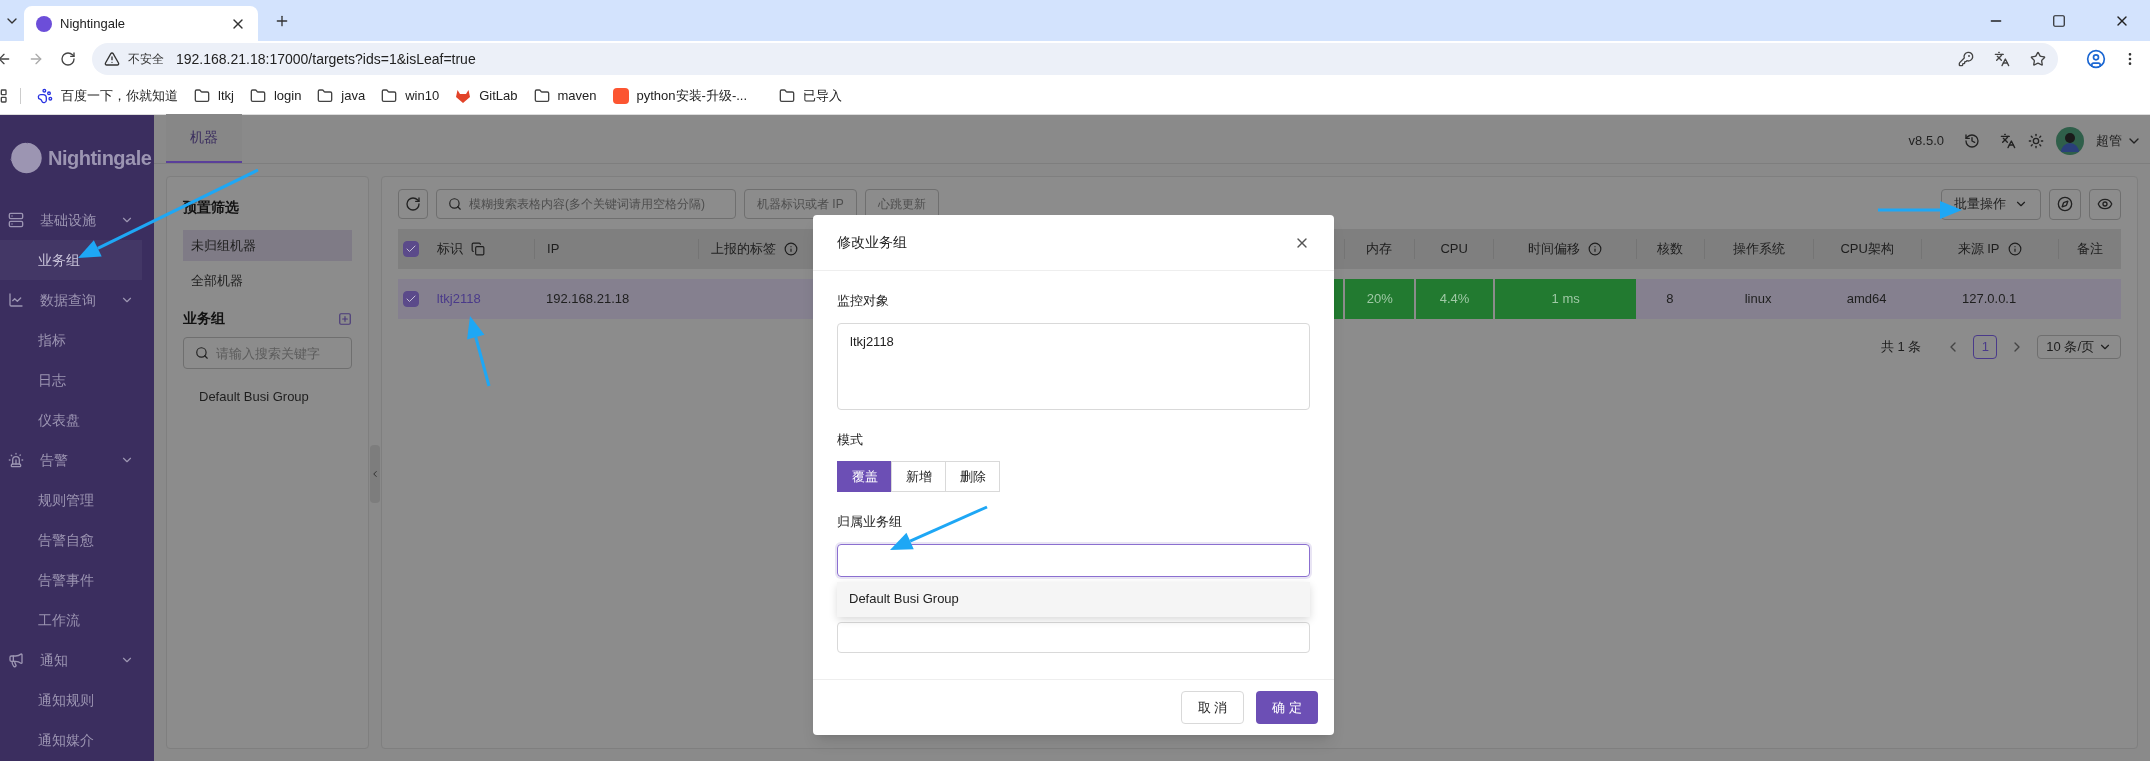 The image size is (2150, 761). What do you see at coordinates (1866, 299) in the screenshot?
I see `table-cell-text: amd64` at bounding box center [1866, 299].